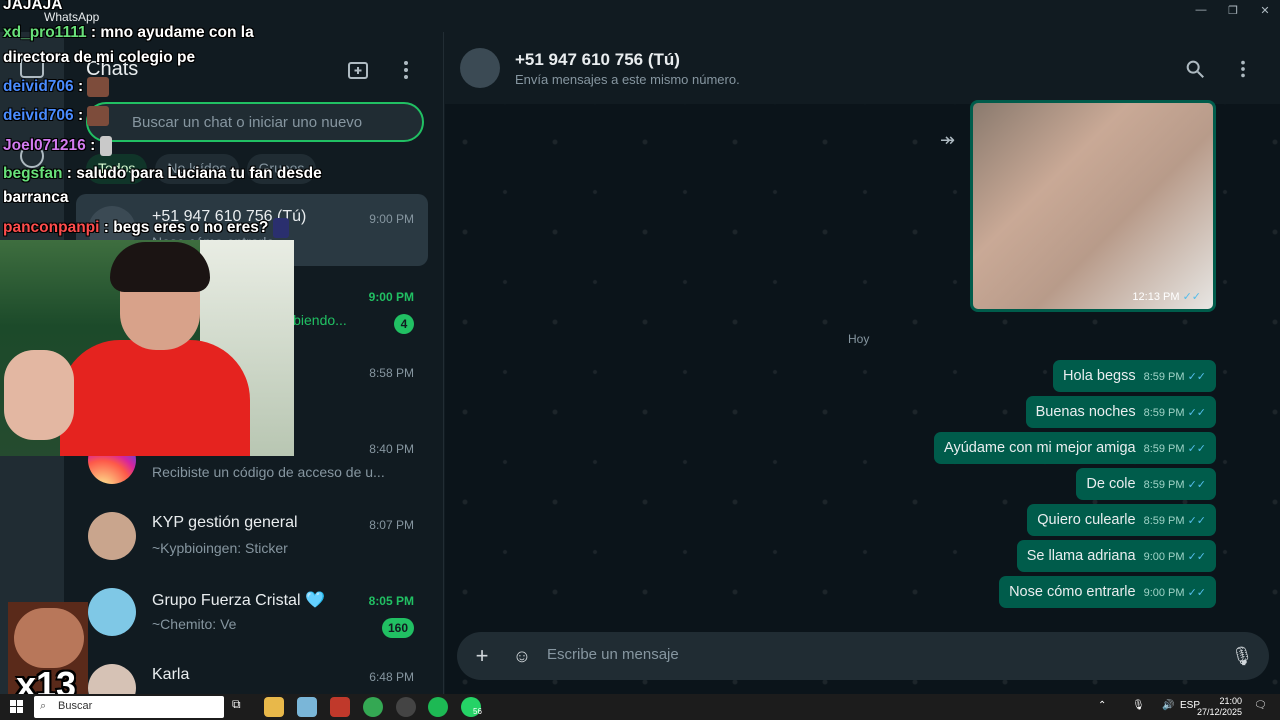 This screenshot has height=720, width=1280. Describe the element at coordinates (863, 656) in the screenshot. I see `message-composer: + ☺ Escribe un mensaje 🎙` at that location.